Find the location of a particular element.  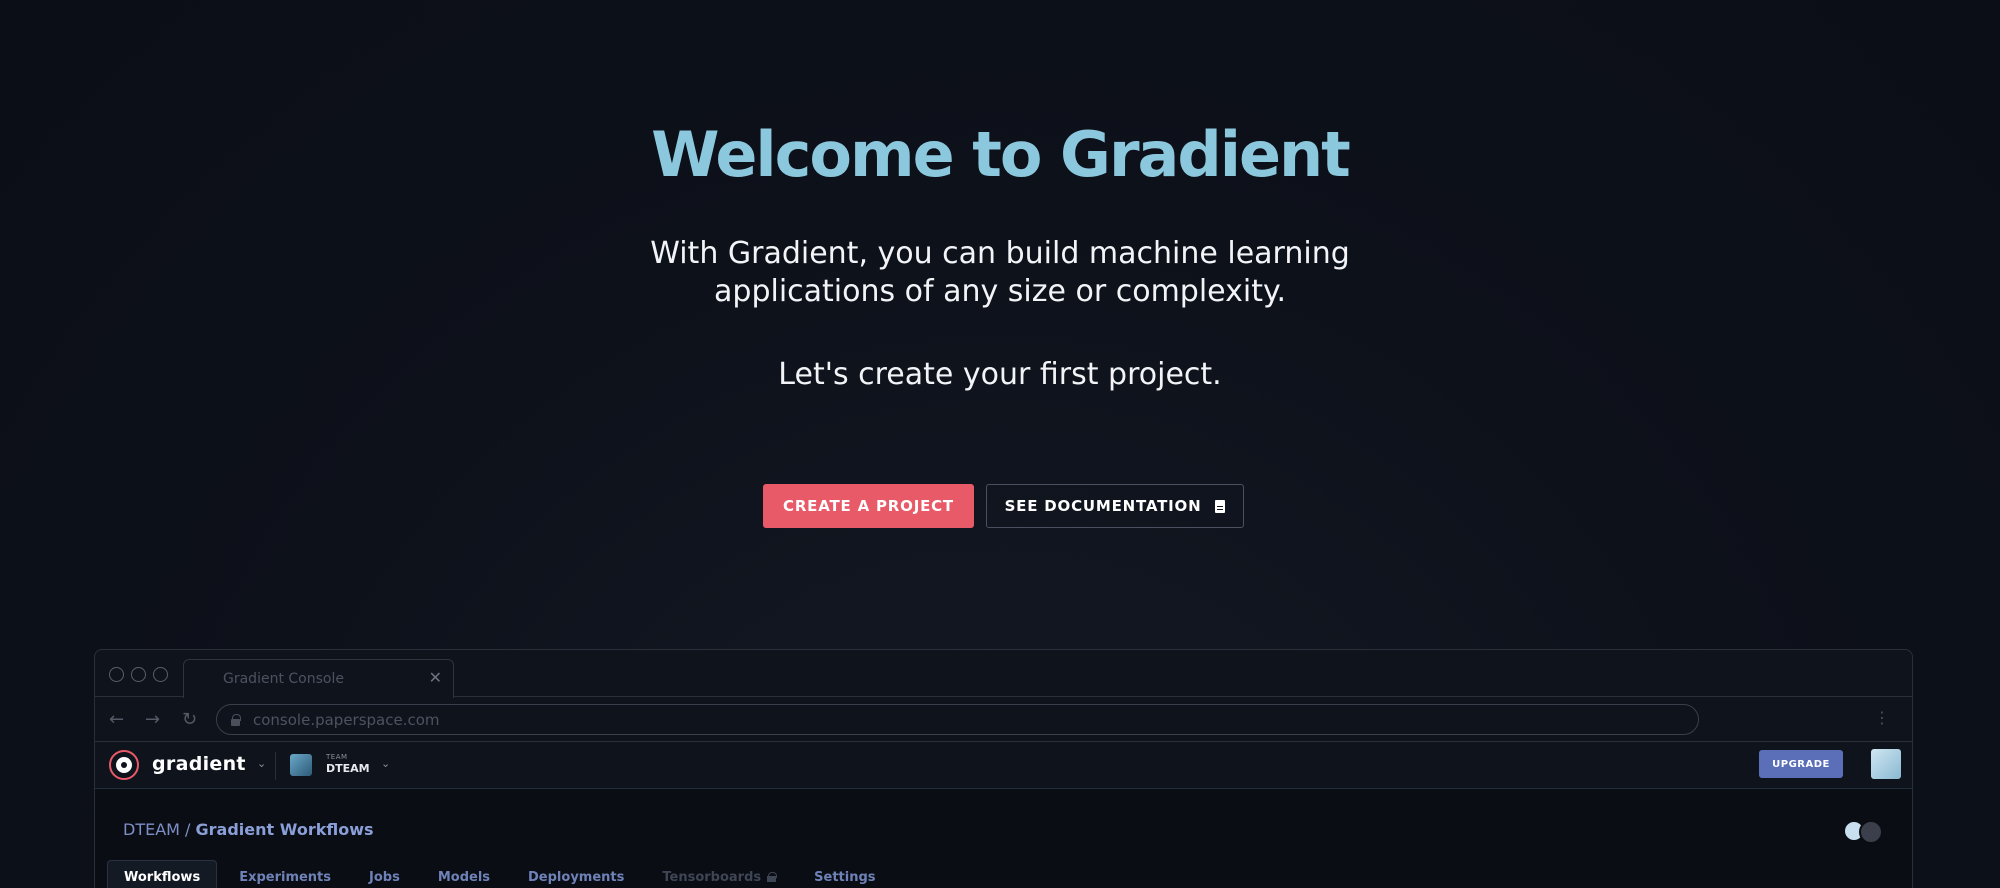

user-avatar is located at coordinates (1886, 764).